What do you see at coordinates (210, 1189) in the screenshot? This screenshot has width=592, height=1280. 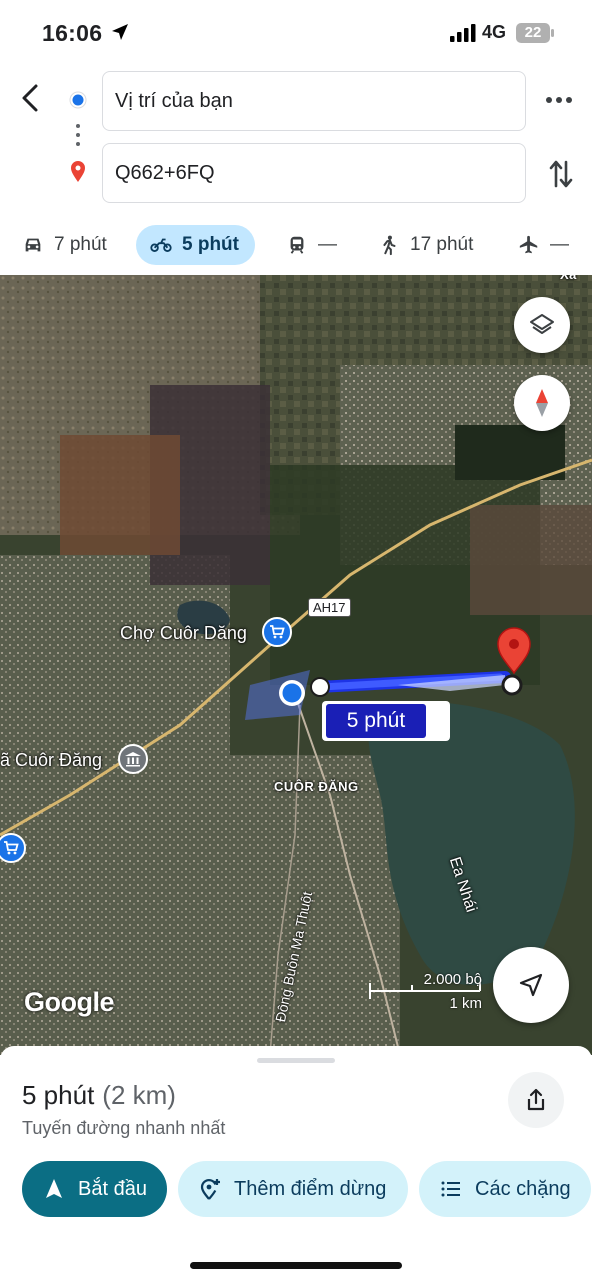 I see `add-location-icon` at bounding box center [210, 1189].